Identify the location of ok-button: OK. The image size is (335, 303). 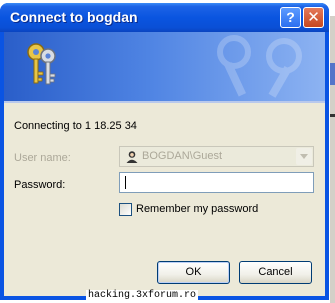
(193, 272).